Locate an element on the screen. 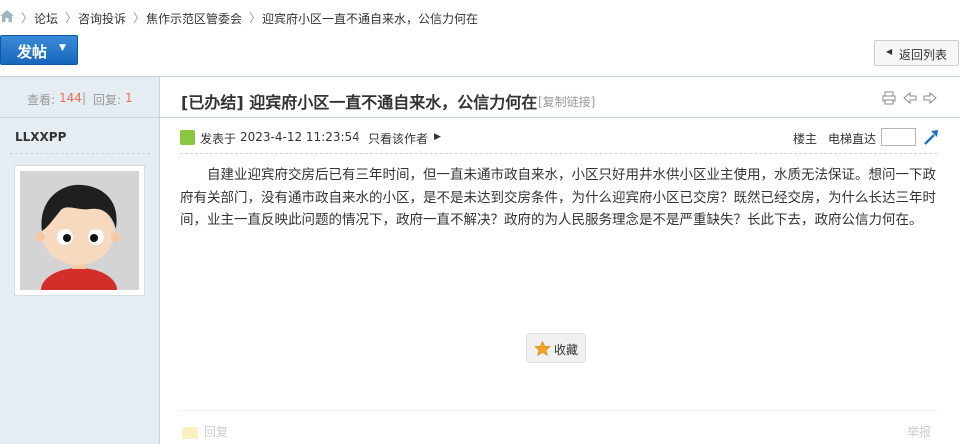 The width and height of the screenshot is (960, 444). floor-label: 楼主 is located at coordinates (805, 139).